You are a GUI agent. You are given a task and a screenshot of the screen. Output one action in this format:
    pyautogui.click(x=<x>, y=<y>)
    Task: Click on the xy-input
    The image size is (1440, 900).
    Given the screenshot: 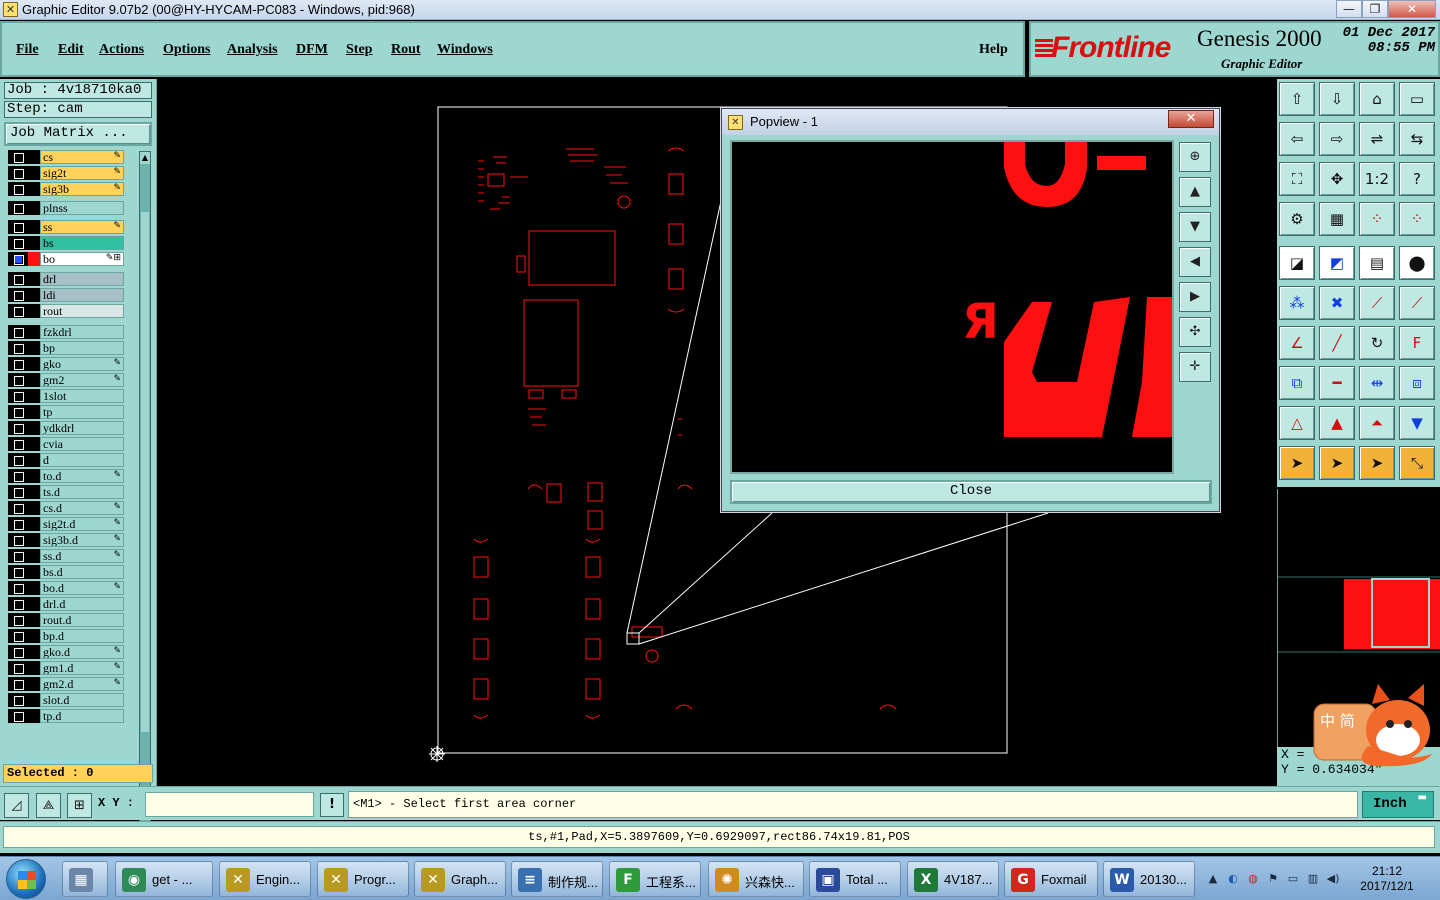 What is the action you would take?
    pyautogui.click(x=229, y=804)
    